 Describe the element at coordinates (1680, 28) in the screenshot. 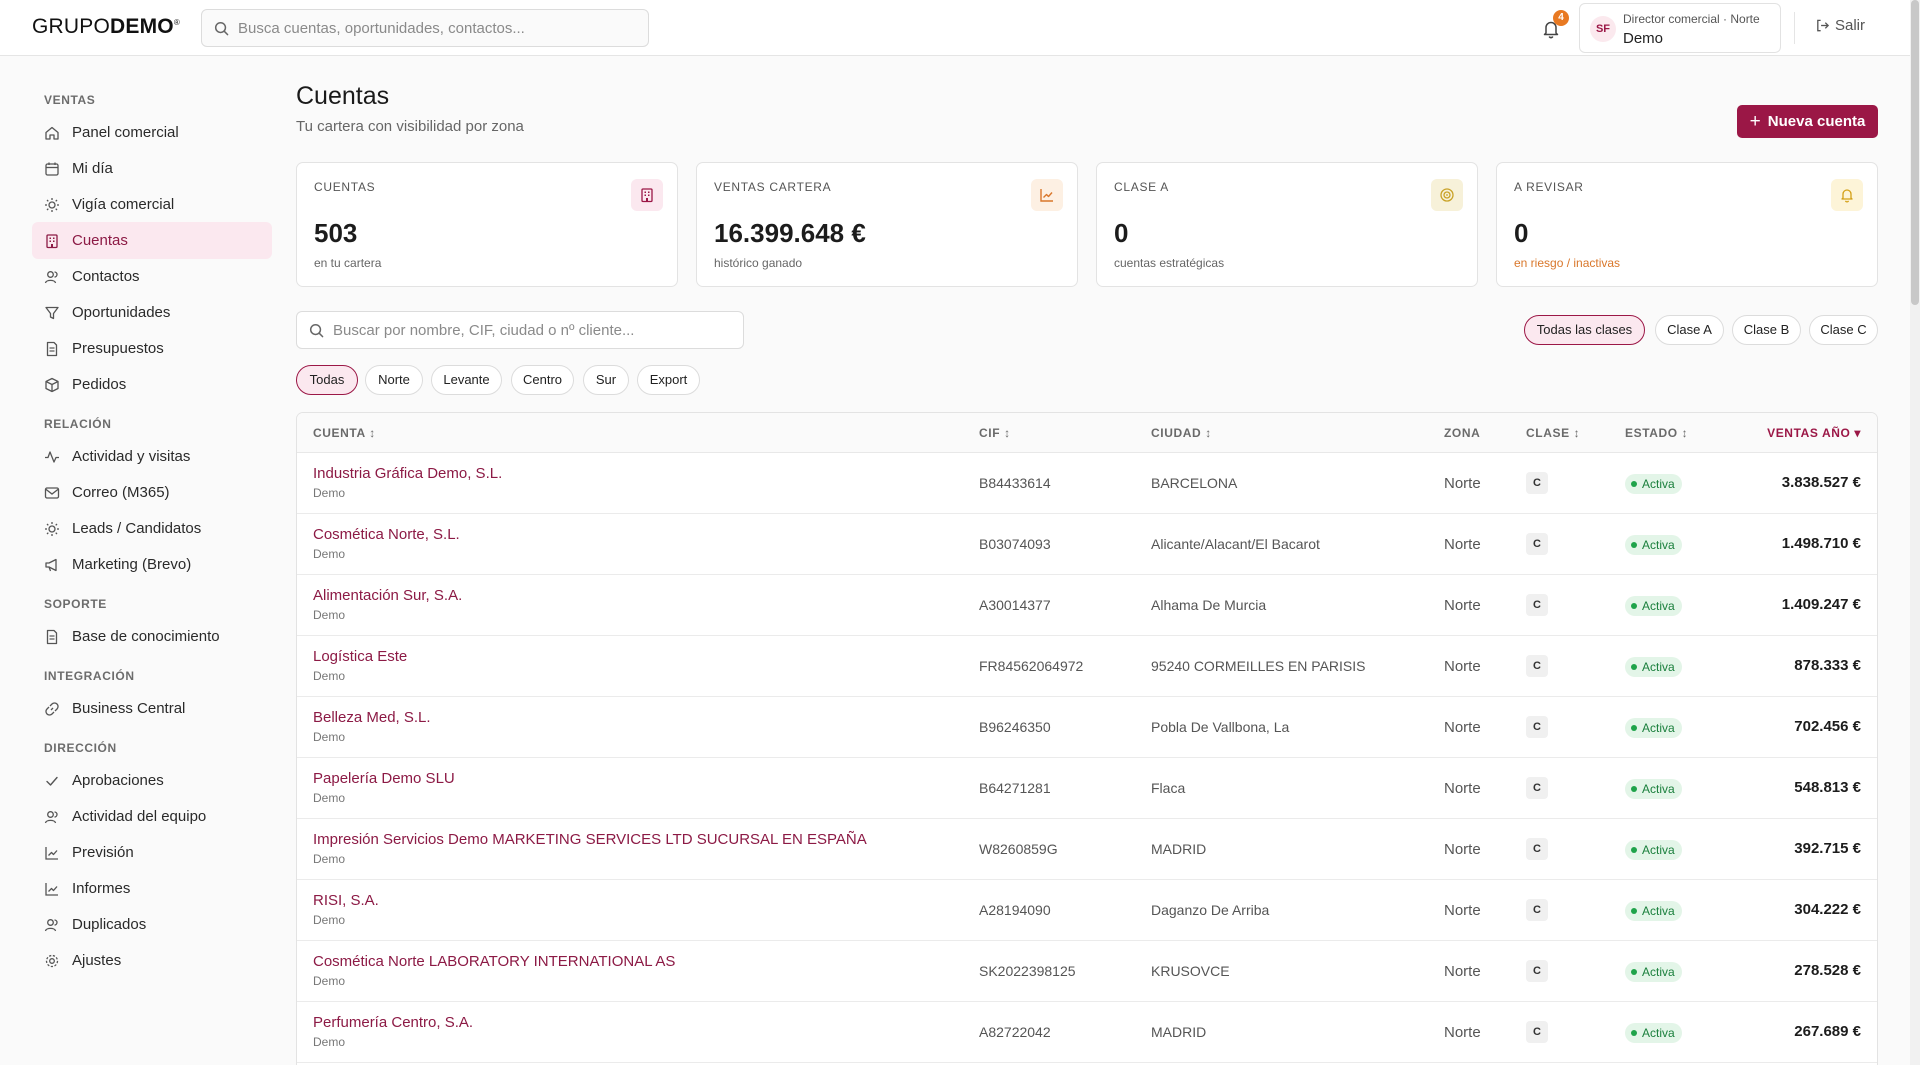

I see `user-menu: SF Director comercial · Norte Demo` at that location.